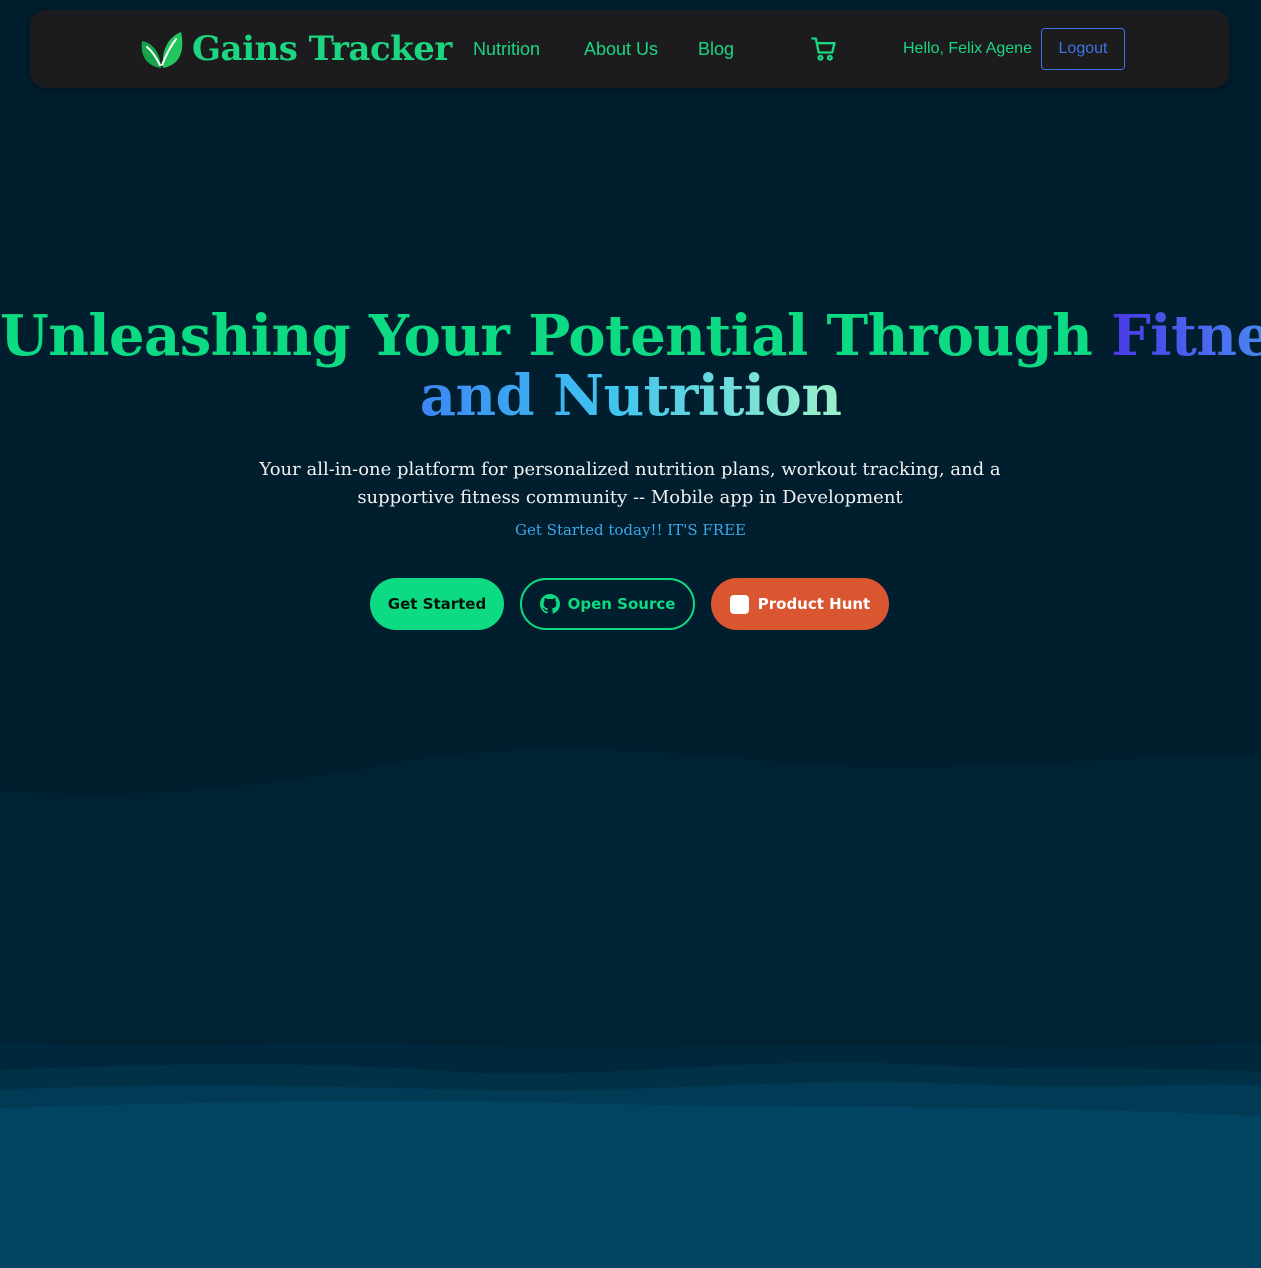 The height and width of the screenshot is (1268, 1261). I want to click on product-hunt-button: Product Hunt, so click(800, 604).